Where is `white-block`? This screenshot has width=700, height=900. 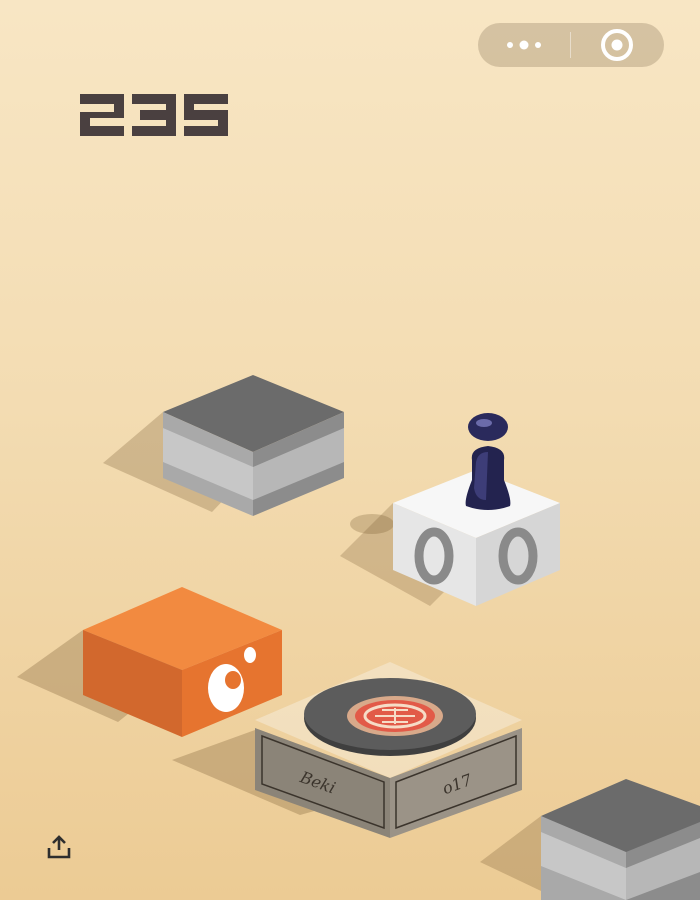 white-block is located at coordinates (450, 538).